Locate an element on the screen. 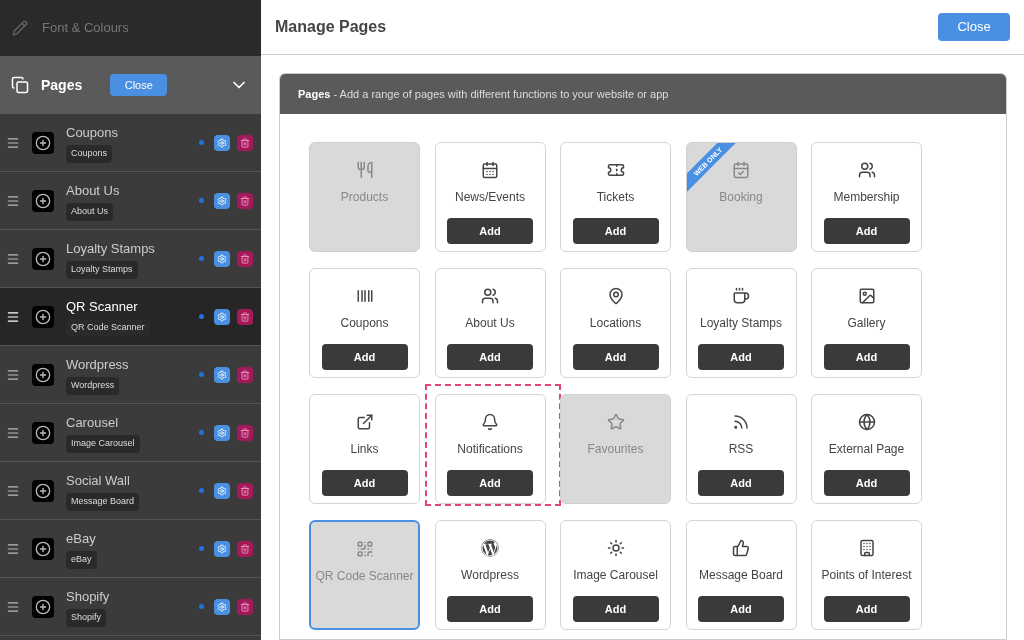  page-type-tag: Image Carousel is located at coordinates (103, 444).